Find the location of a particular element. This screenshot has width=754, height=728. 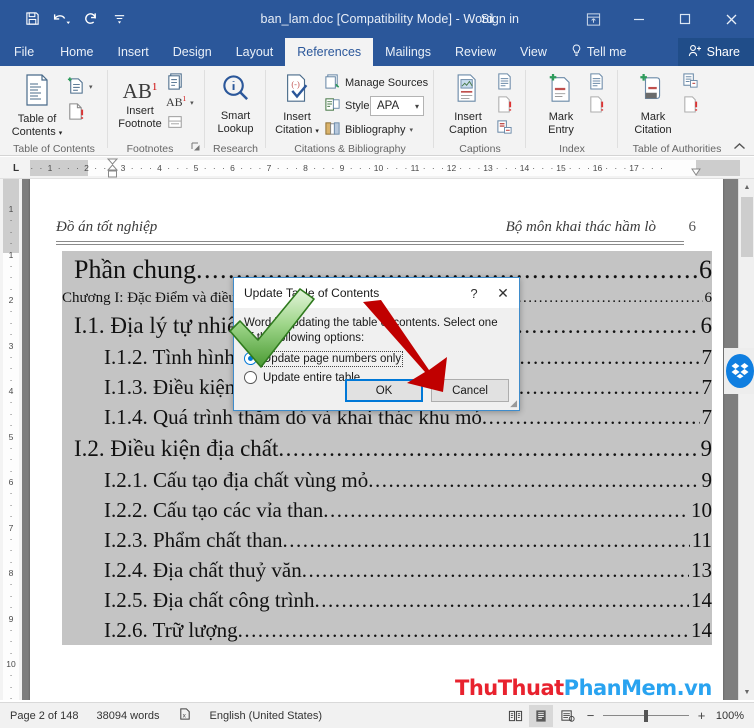

tell-me-box: Tell me is located at coordinates (599, 52).